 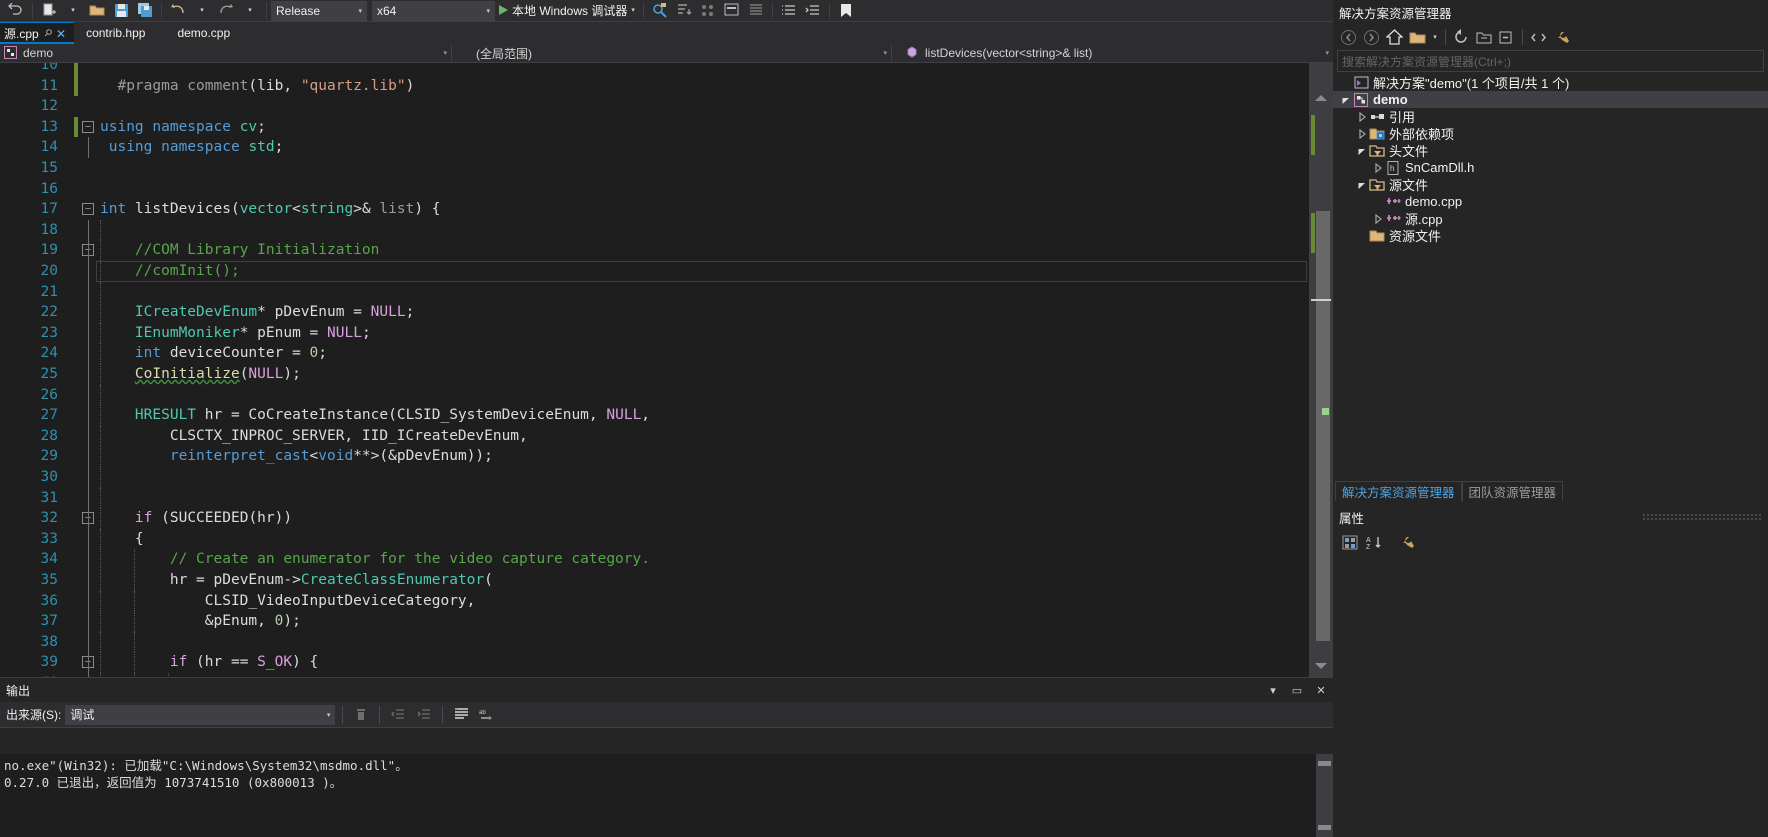 What do you see at coordinates (708, 10) in the screenshot?
I see `attach-icon` at bounding box center [708, 10].